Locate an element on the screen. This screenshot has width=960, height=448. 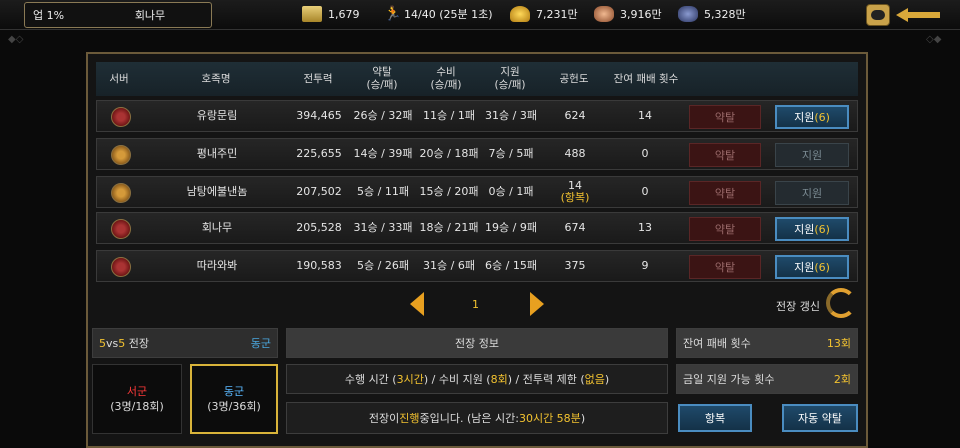
battle-mode-panel: 5vs5 전장 동군 is located at coordinates (185, 343).